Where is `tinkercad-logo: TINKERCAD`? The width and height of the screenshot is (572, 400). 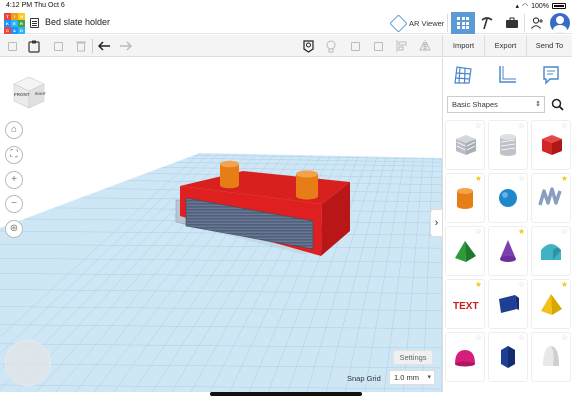 tinkercad-logo: TINKERCAD is located at coordinates (14, 23).